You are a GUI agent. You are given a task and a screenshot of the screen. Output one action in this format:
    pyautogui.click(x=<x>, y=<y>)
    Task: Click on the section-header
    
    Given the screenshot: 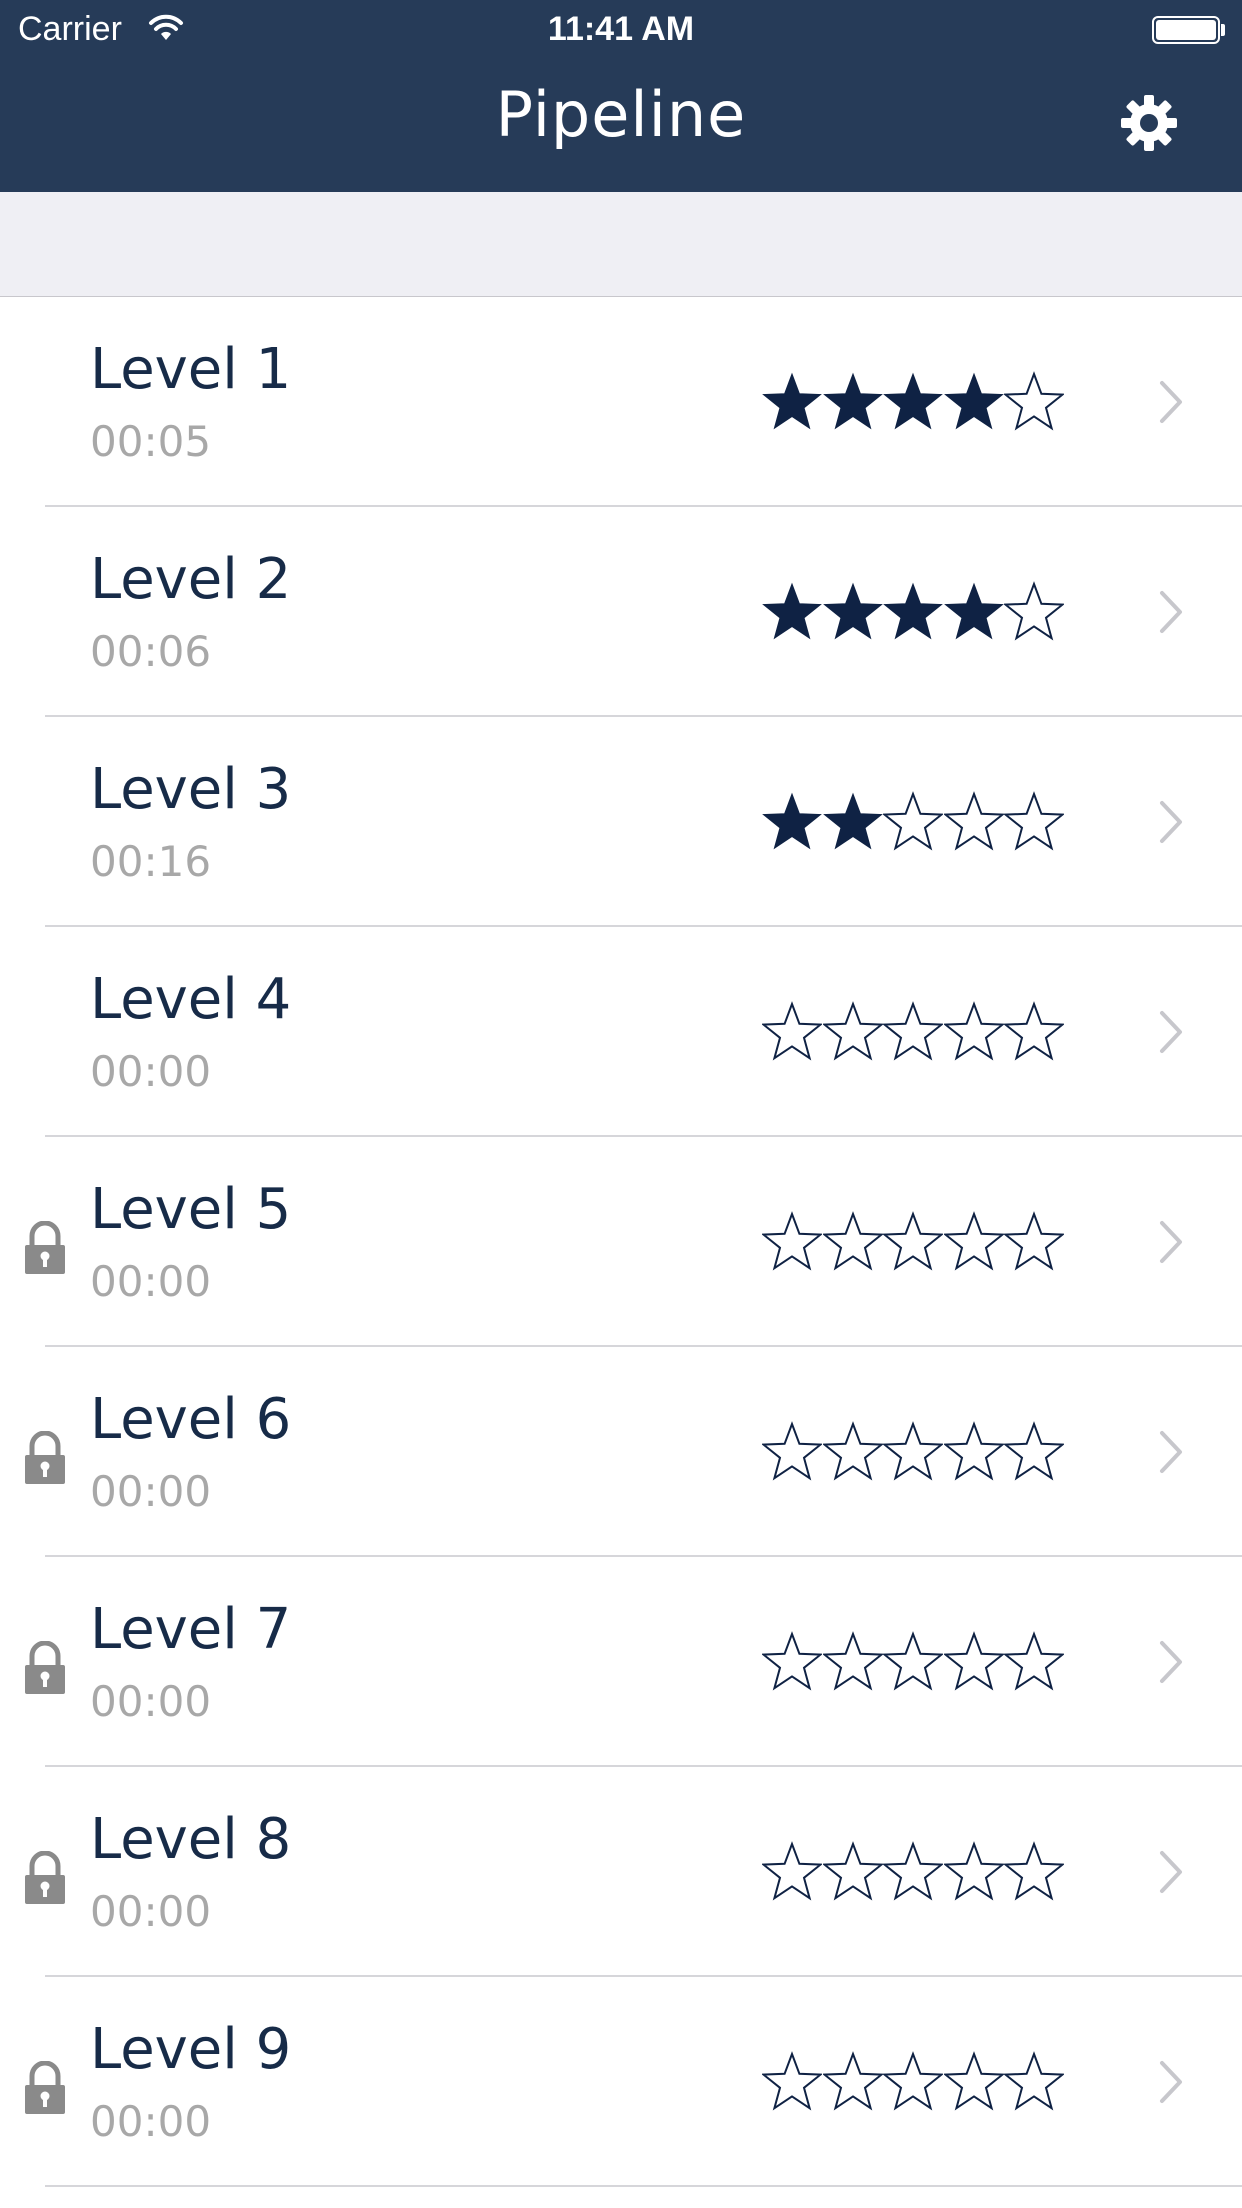 What is the action you would take?
    pyautogui.click(x=621, y=244)
    